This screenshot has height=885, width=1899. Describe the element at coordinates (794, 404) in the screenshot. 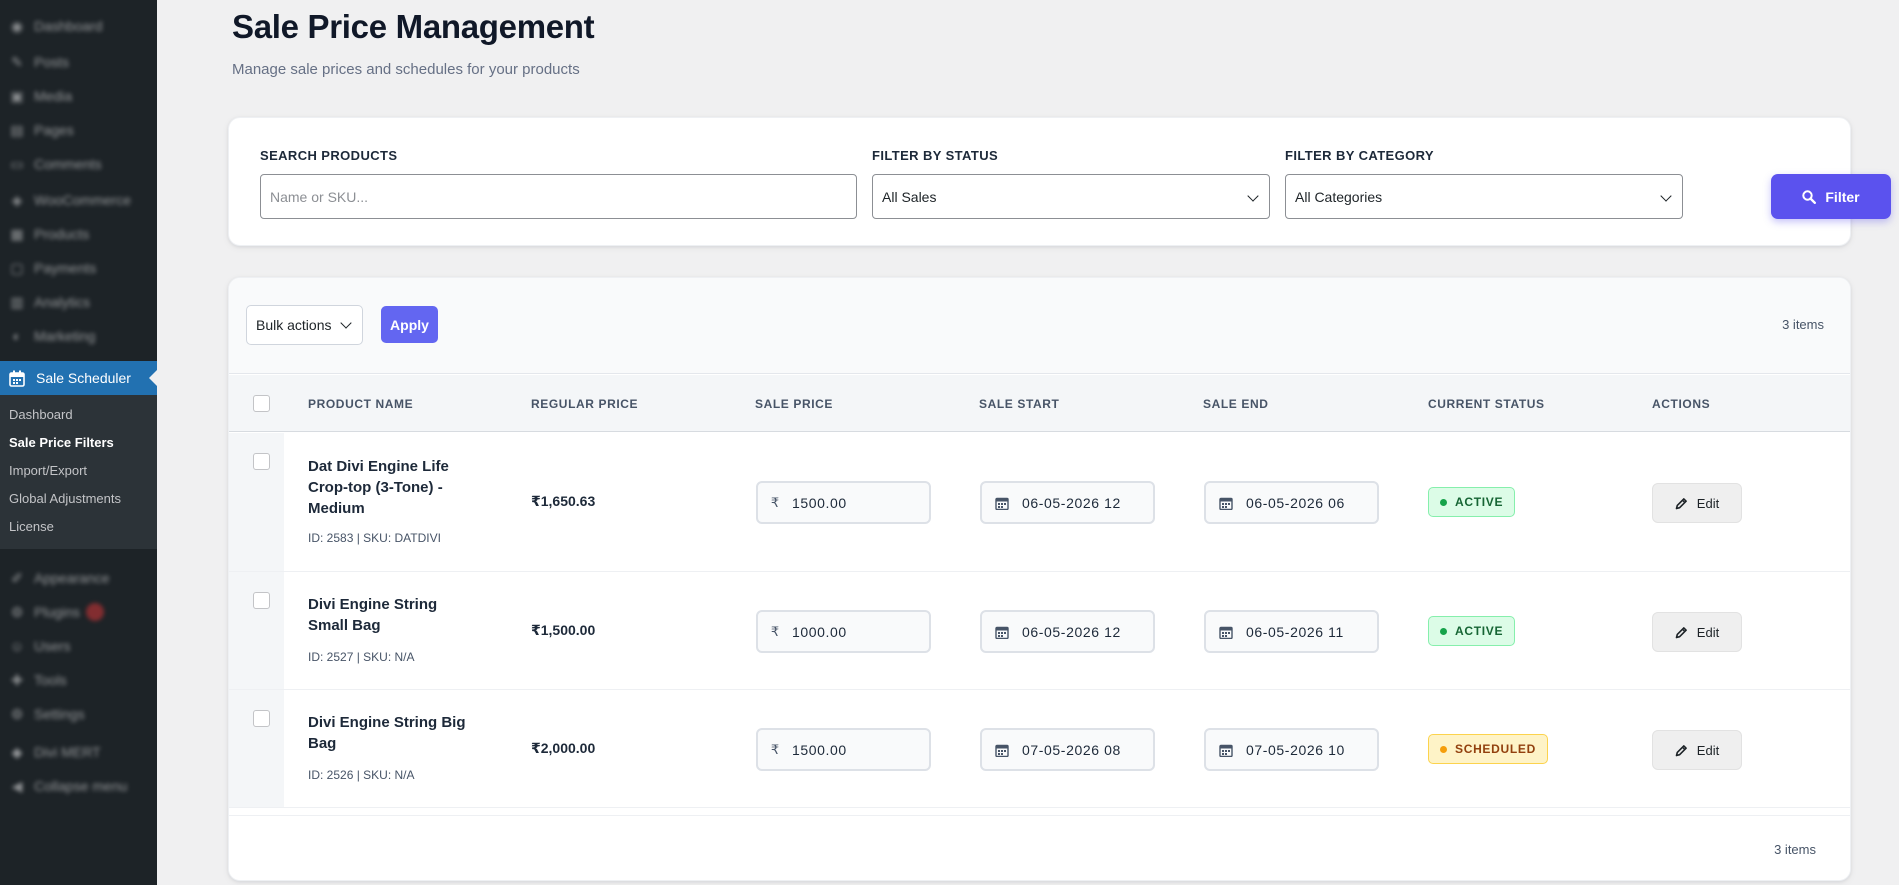

I see `col-sale-price: SALE PRICE` at that location.